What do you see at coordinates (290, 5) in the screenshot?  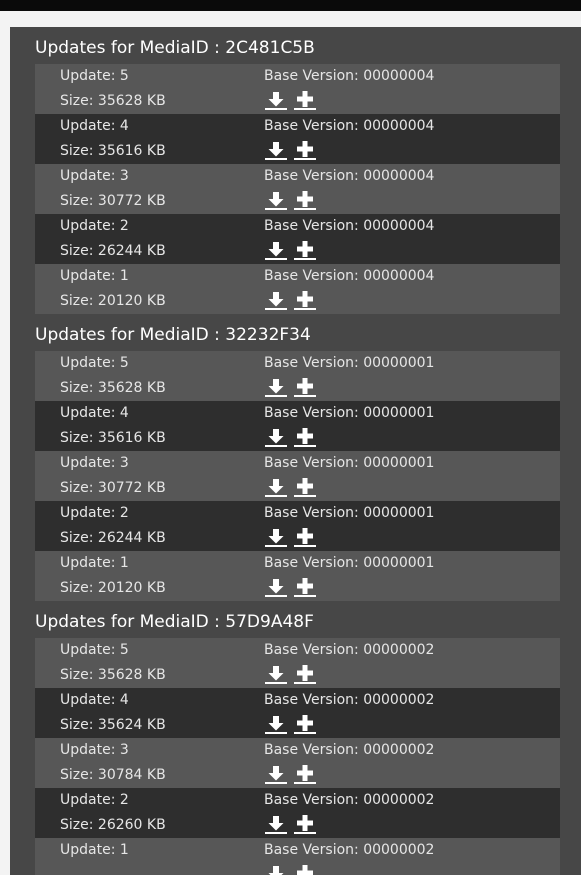 I see `top-bar` at bounding box center [290, 5].